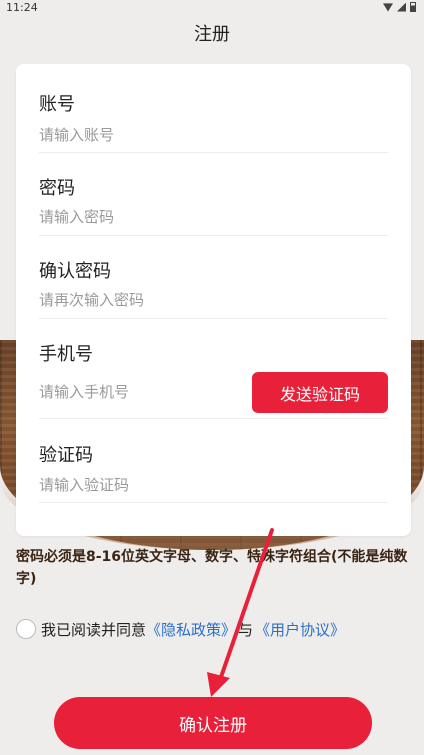  I want to click on agreement-row: 我已阅读并同意 《隐私政策》 与 《用户协议》, so click(180, 629).